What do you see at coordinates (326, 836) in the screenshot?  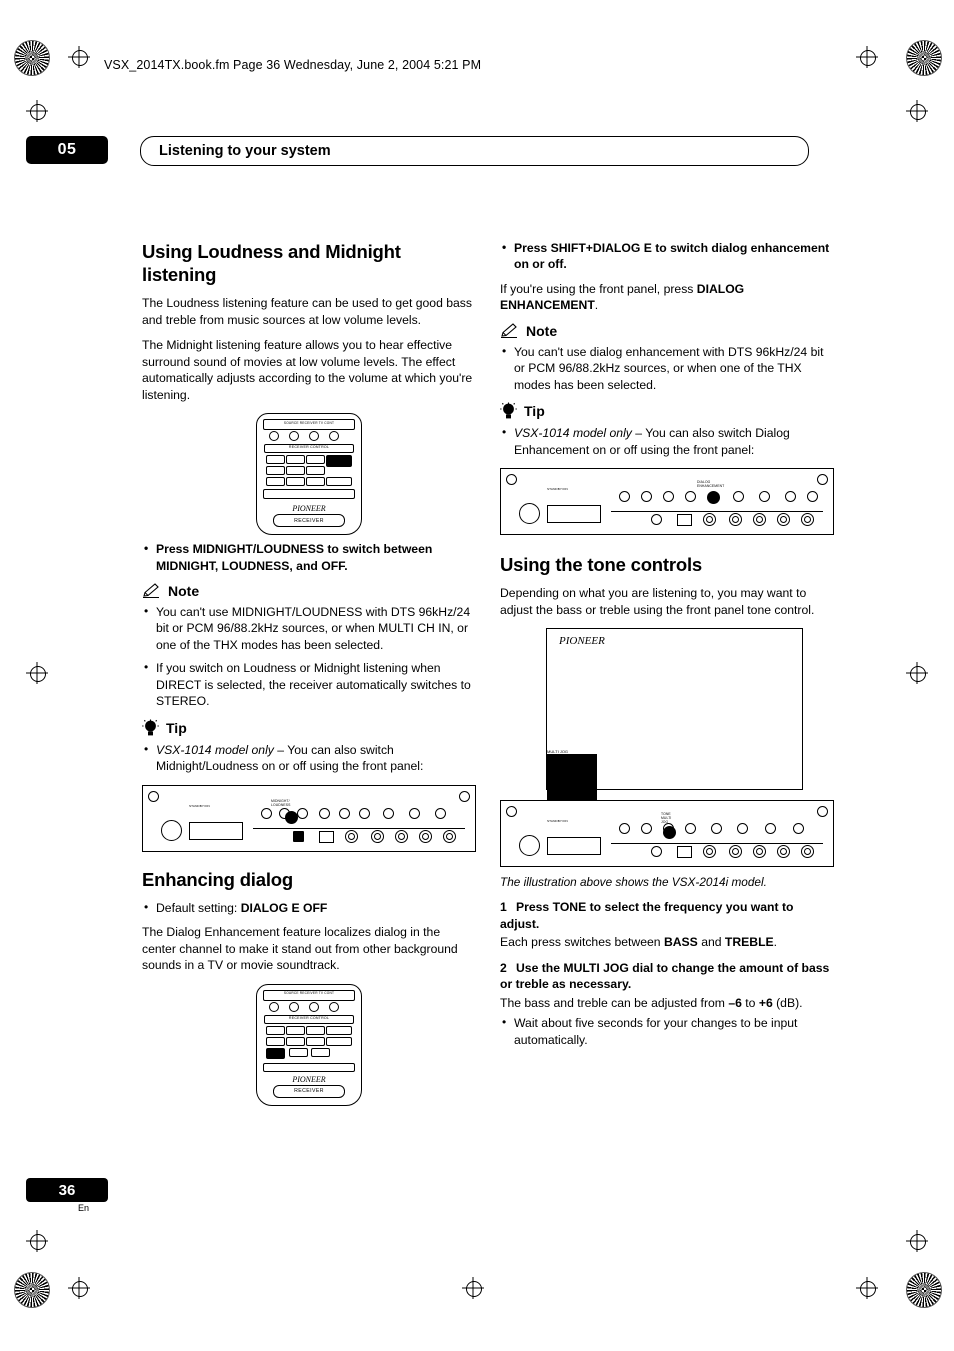 I see `panel-port-rect` at bounding box center [326, 836].